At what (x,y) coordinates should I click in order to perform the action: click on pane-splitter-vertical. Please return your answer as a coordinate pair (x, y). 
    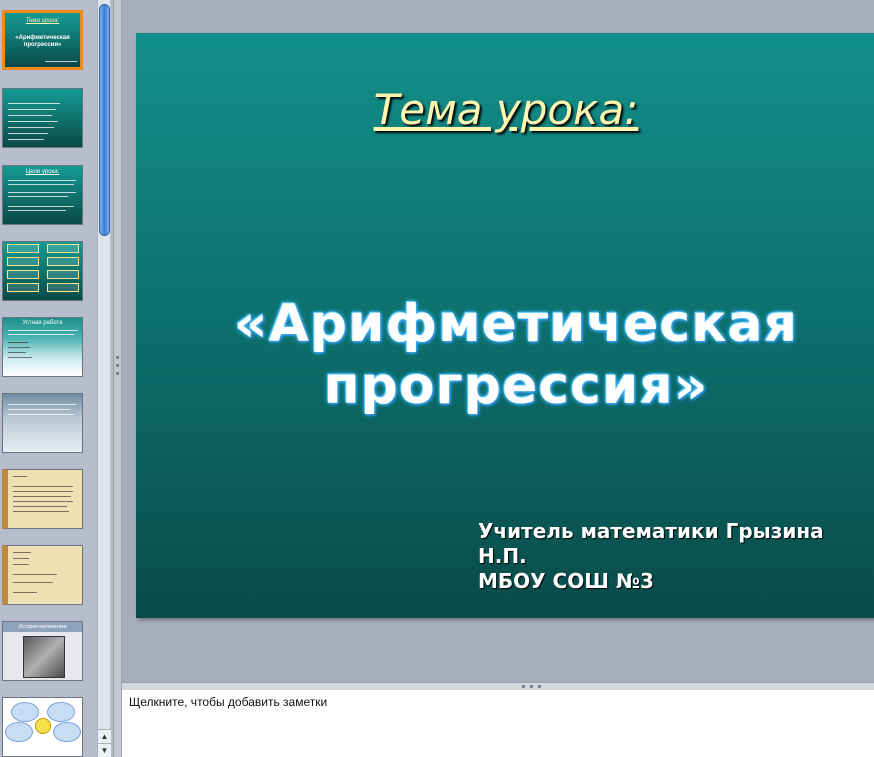
    Looking at the image, I should click on (118, 378).